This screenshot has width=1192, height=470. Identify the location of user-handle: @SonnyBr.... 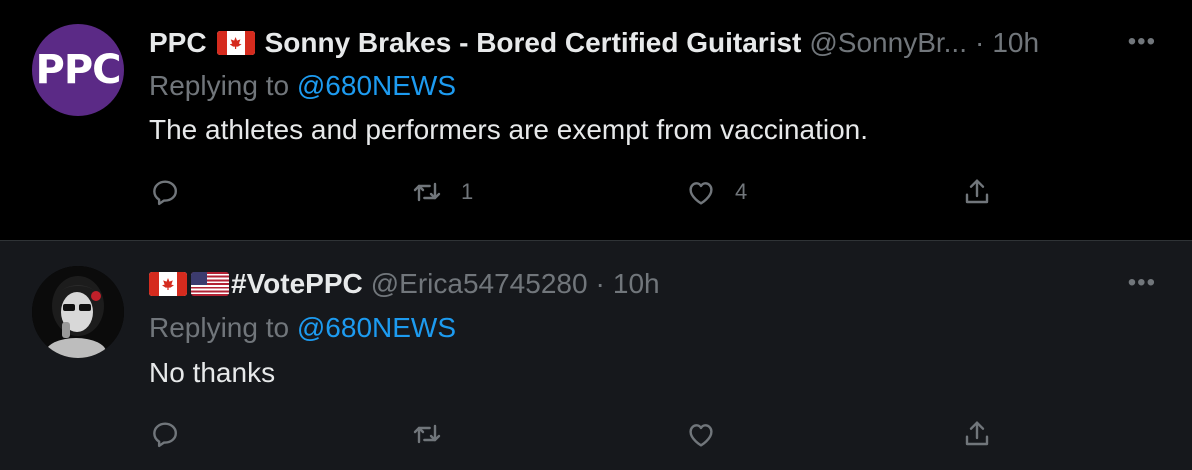
(888, 43).